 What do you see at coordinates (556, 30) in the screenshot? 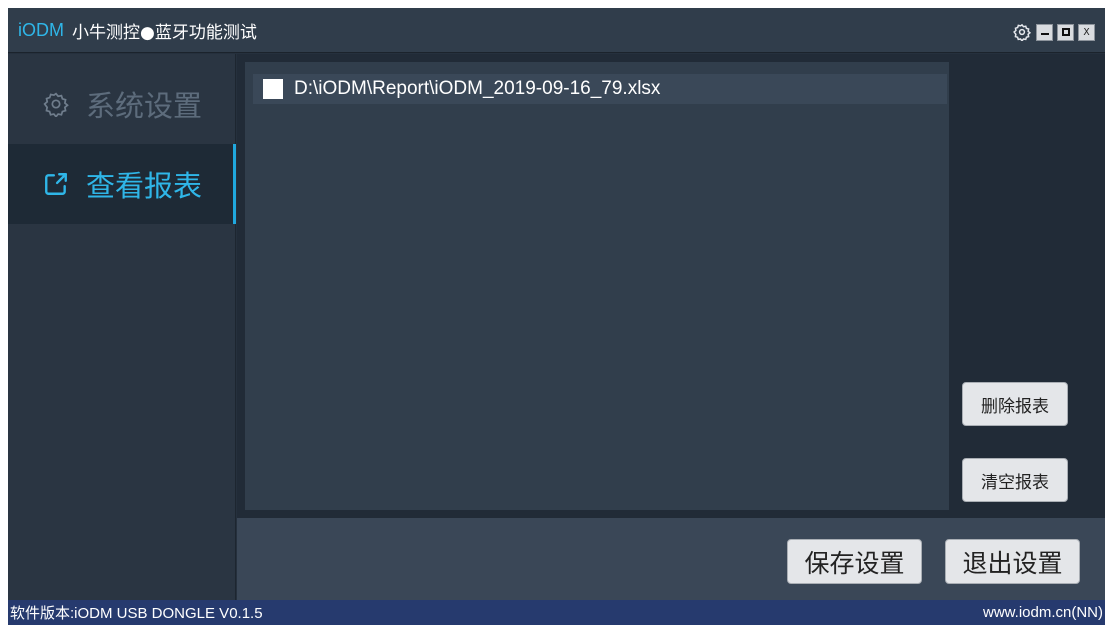
I see `title-bar: iODM 小牛测控●蓝牙功能测试 X` at bounding box center [556, 30].